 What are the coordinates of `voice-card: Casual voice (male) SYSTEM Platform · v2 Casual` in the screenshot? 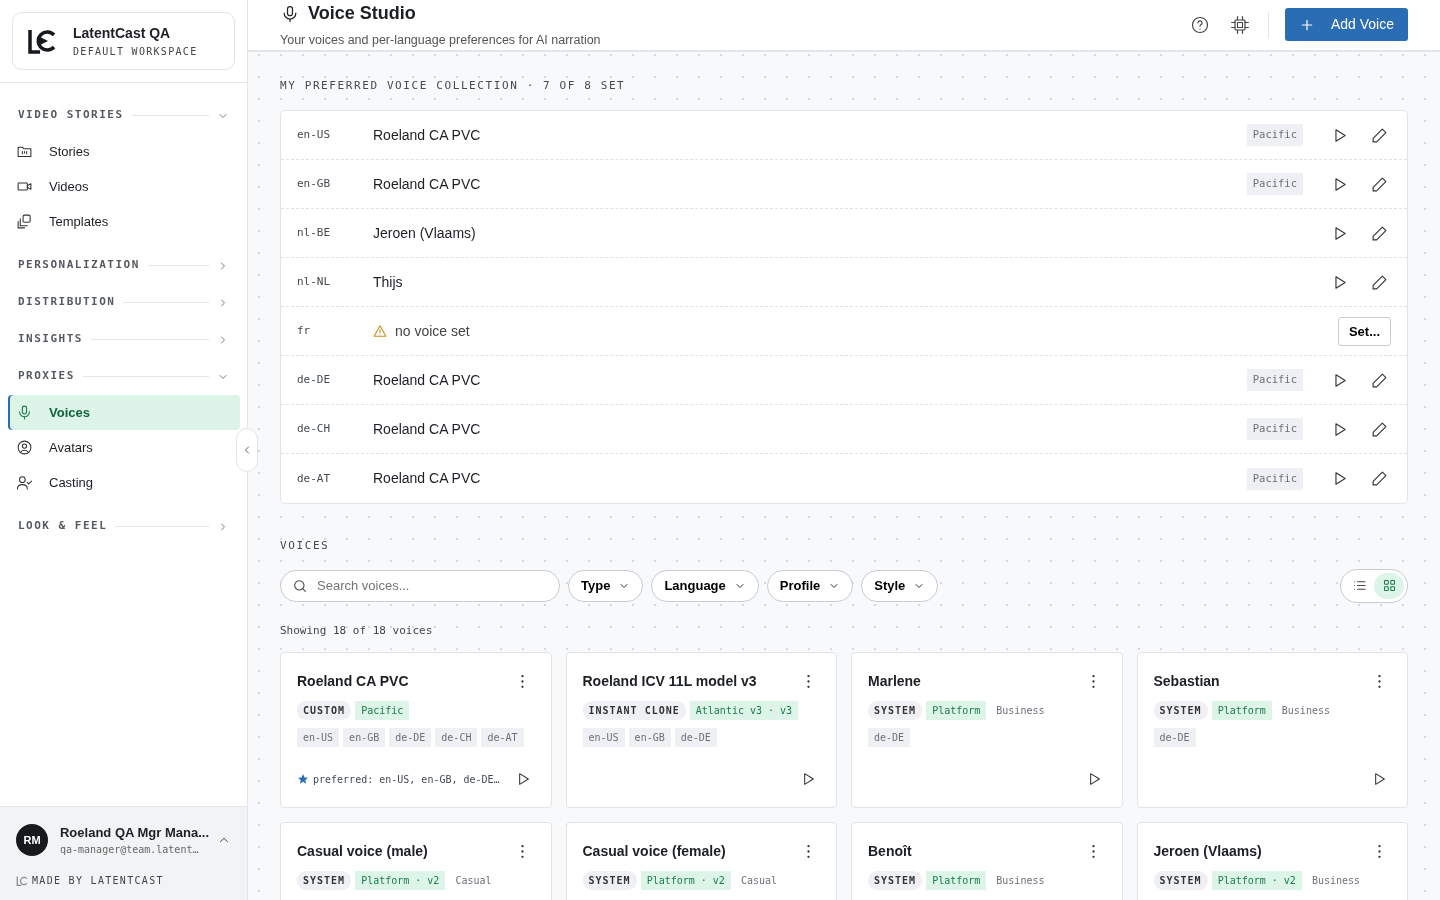 It's located at (416, 861).